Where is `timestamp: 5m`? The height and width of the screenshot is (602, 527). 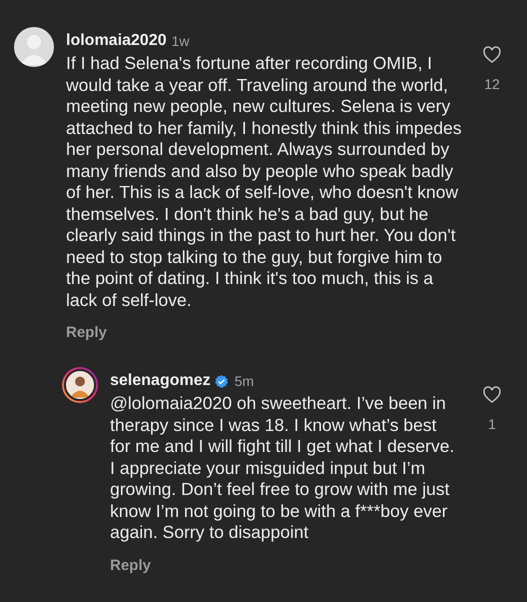 timestamp: 5m is located at coordinates (244, 381).